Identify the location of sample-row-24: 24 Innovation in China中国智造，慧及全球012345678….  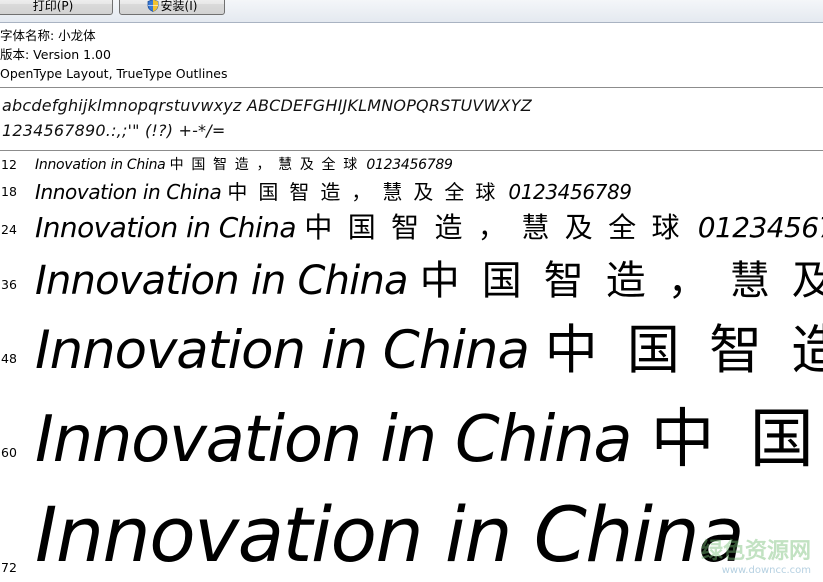
(411, 226).